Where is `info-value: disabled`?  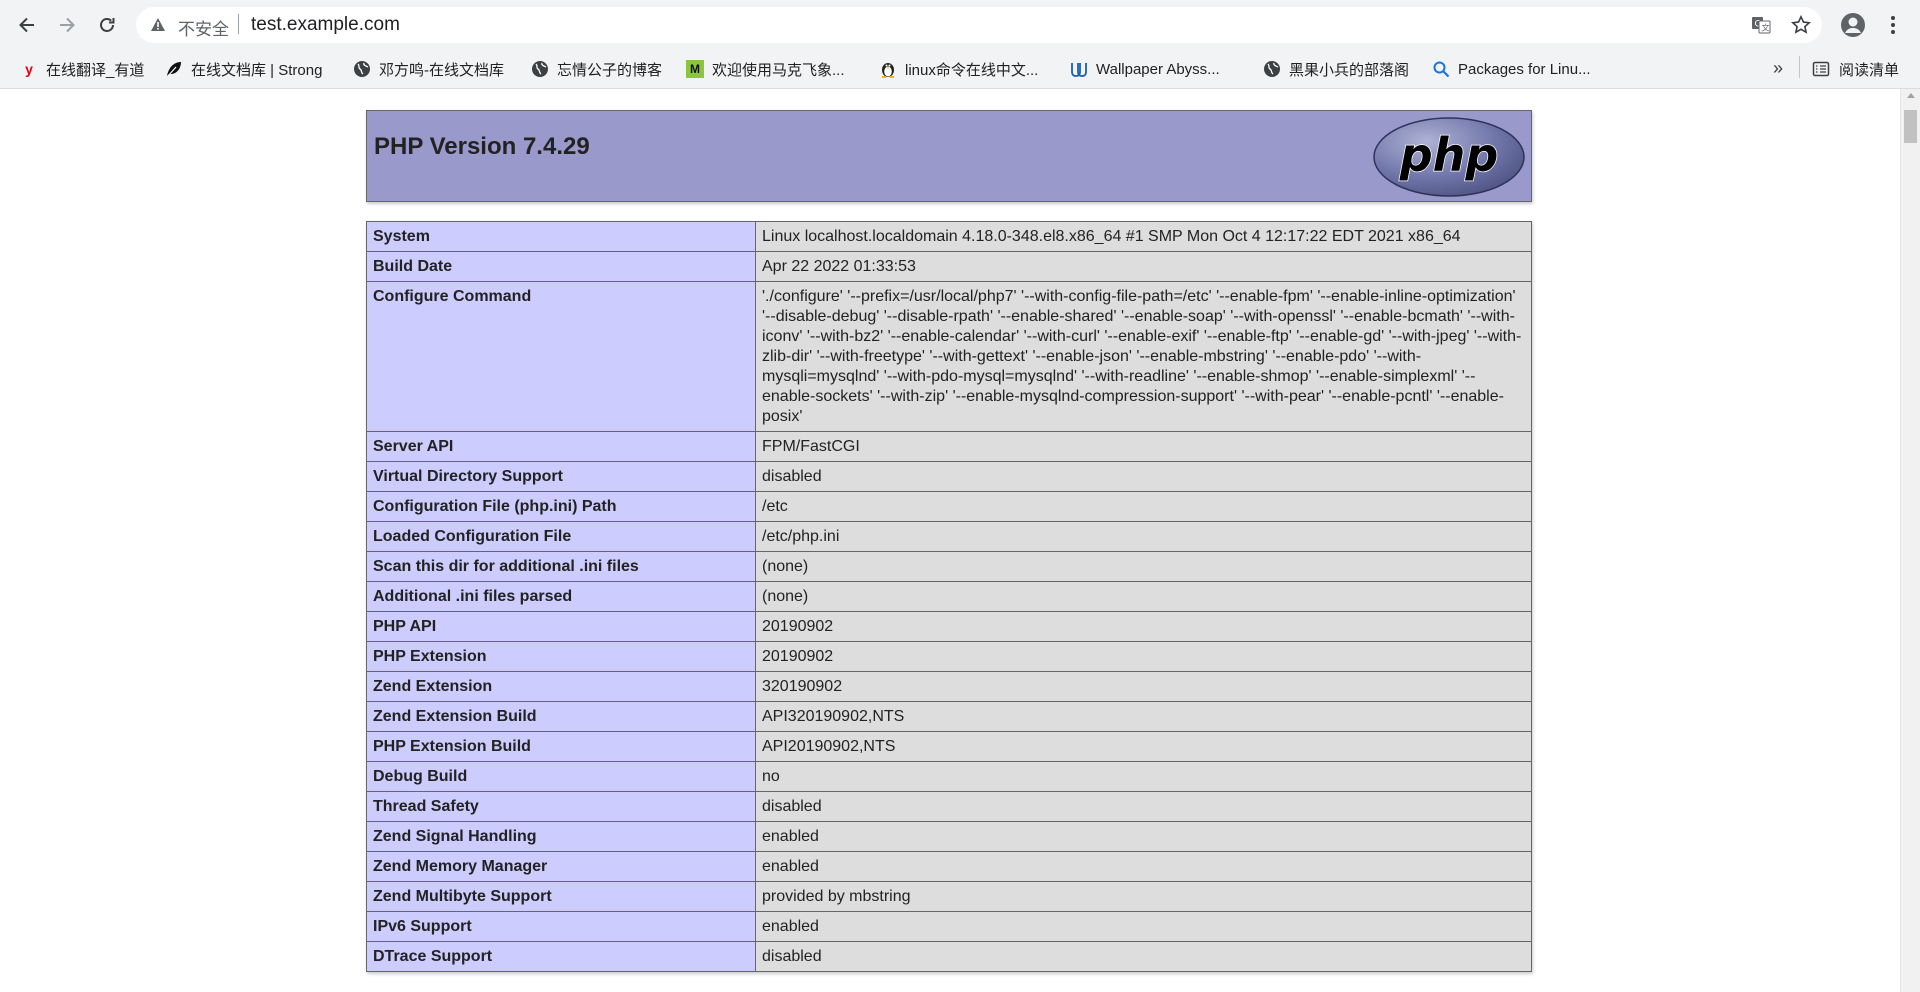 info-value: disabled is located at coordinates (1143, 476).